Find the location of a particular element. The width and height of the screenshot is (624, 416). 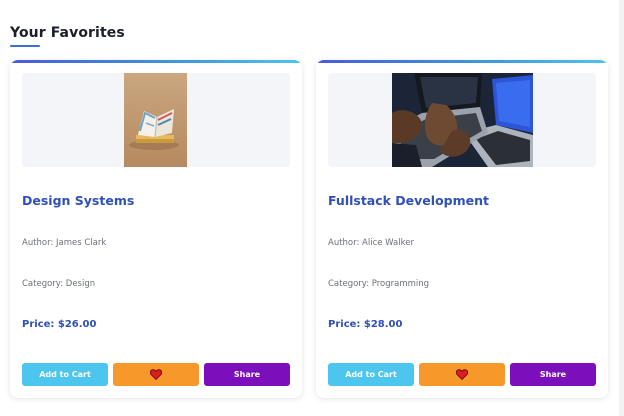

scrollbar-track is located at coordinates (621, 208).